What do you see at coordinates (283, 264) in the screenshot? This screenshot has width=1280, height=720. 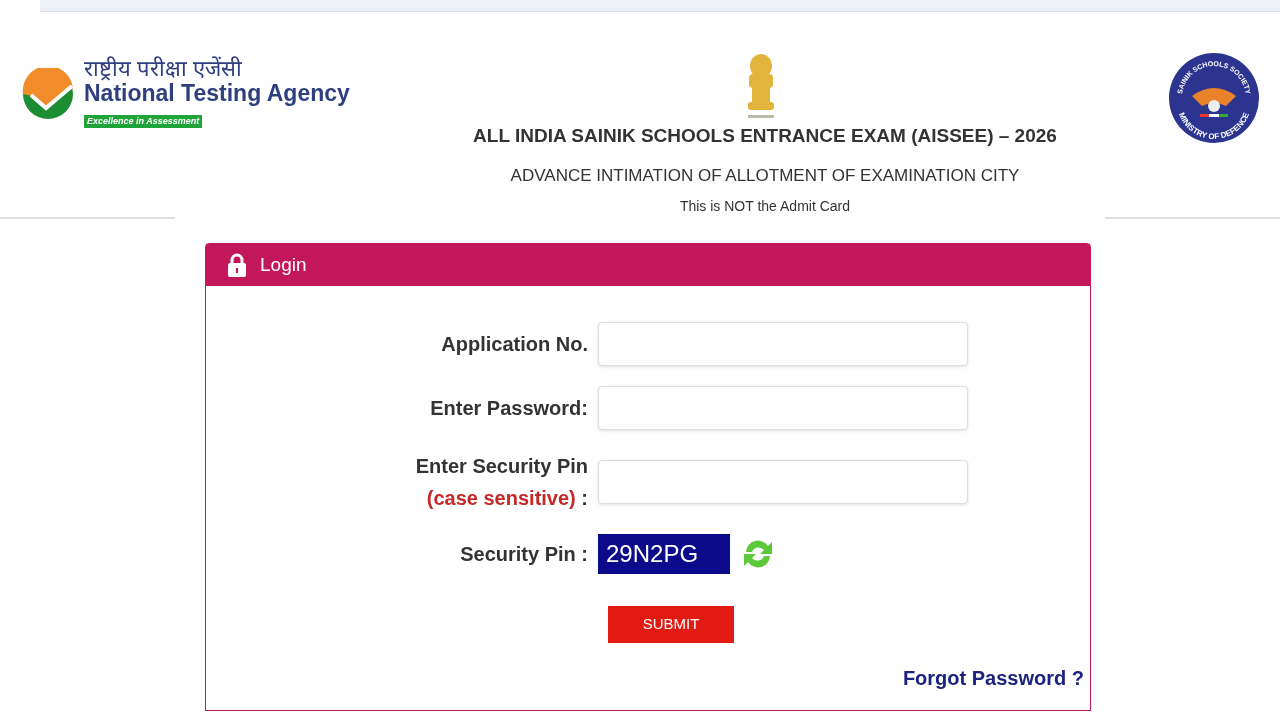 I see `card-title: Login` at bounding box center [283, 264].